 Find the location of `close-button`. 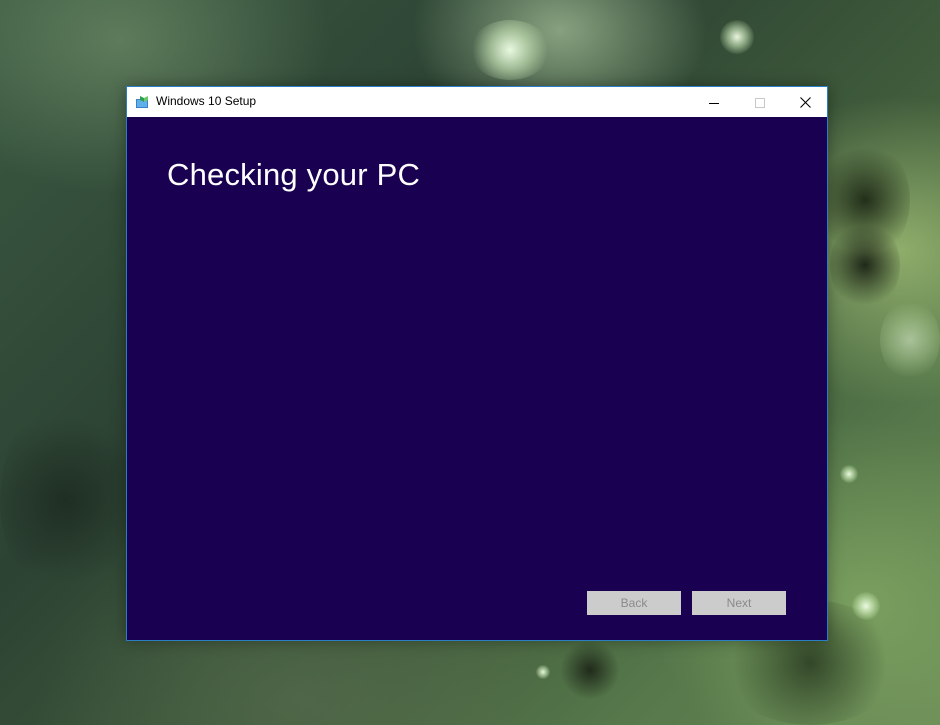

close-button is located at coordinates (805, 102).